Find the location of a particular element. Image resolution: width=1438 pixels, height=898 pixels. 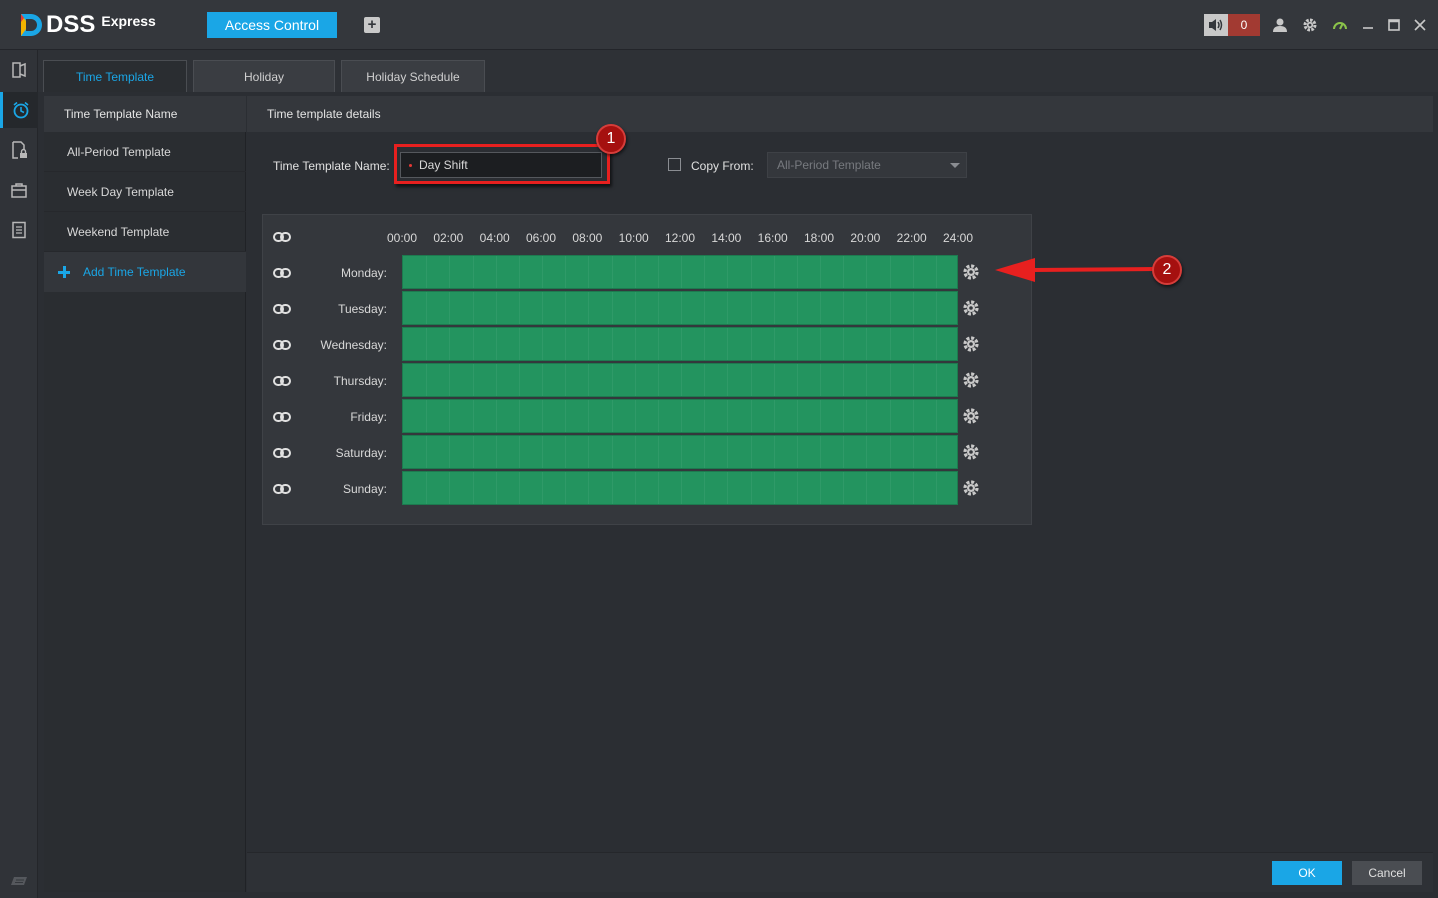

alarm-indicator: 0 is located at coordinates (1232, 25).